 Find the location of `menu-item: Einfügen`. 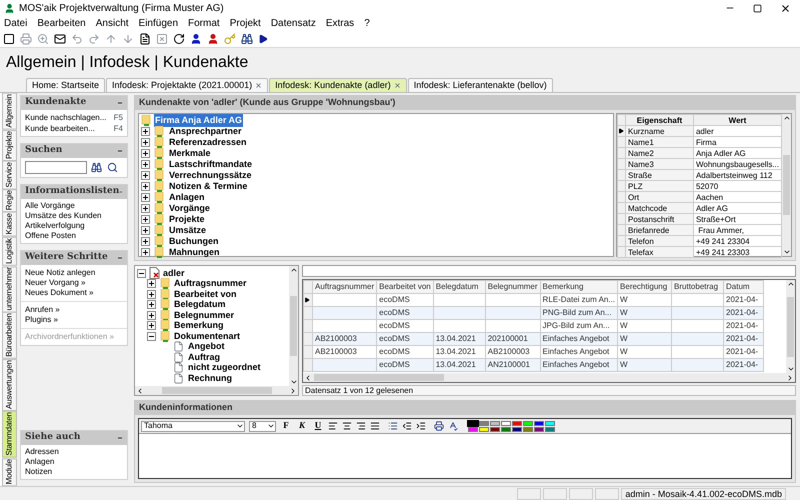

menu-item: Einfügen is located at coordinates (158, 23).